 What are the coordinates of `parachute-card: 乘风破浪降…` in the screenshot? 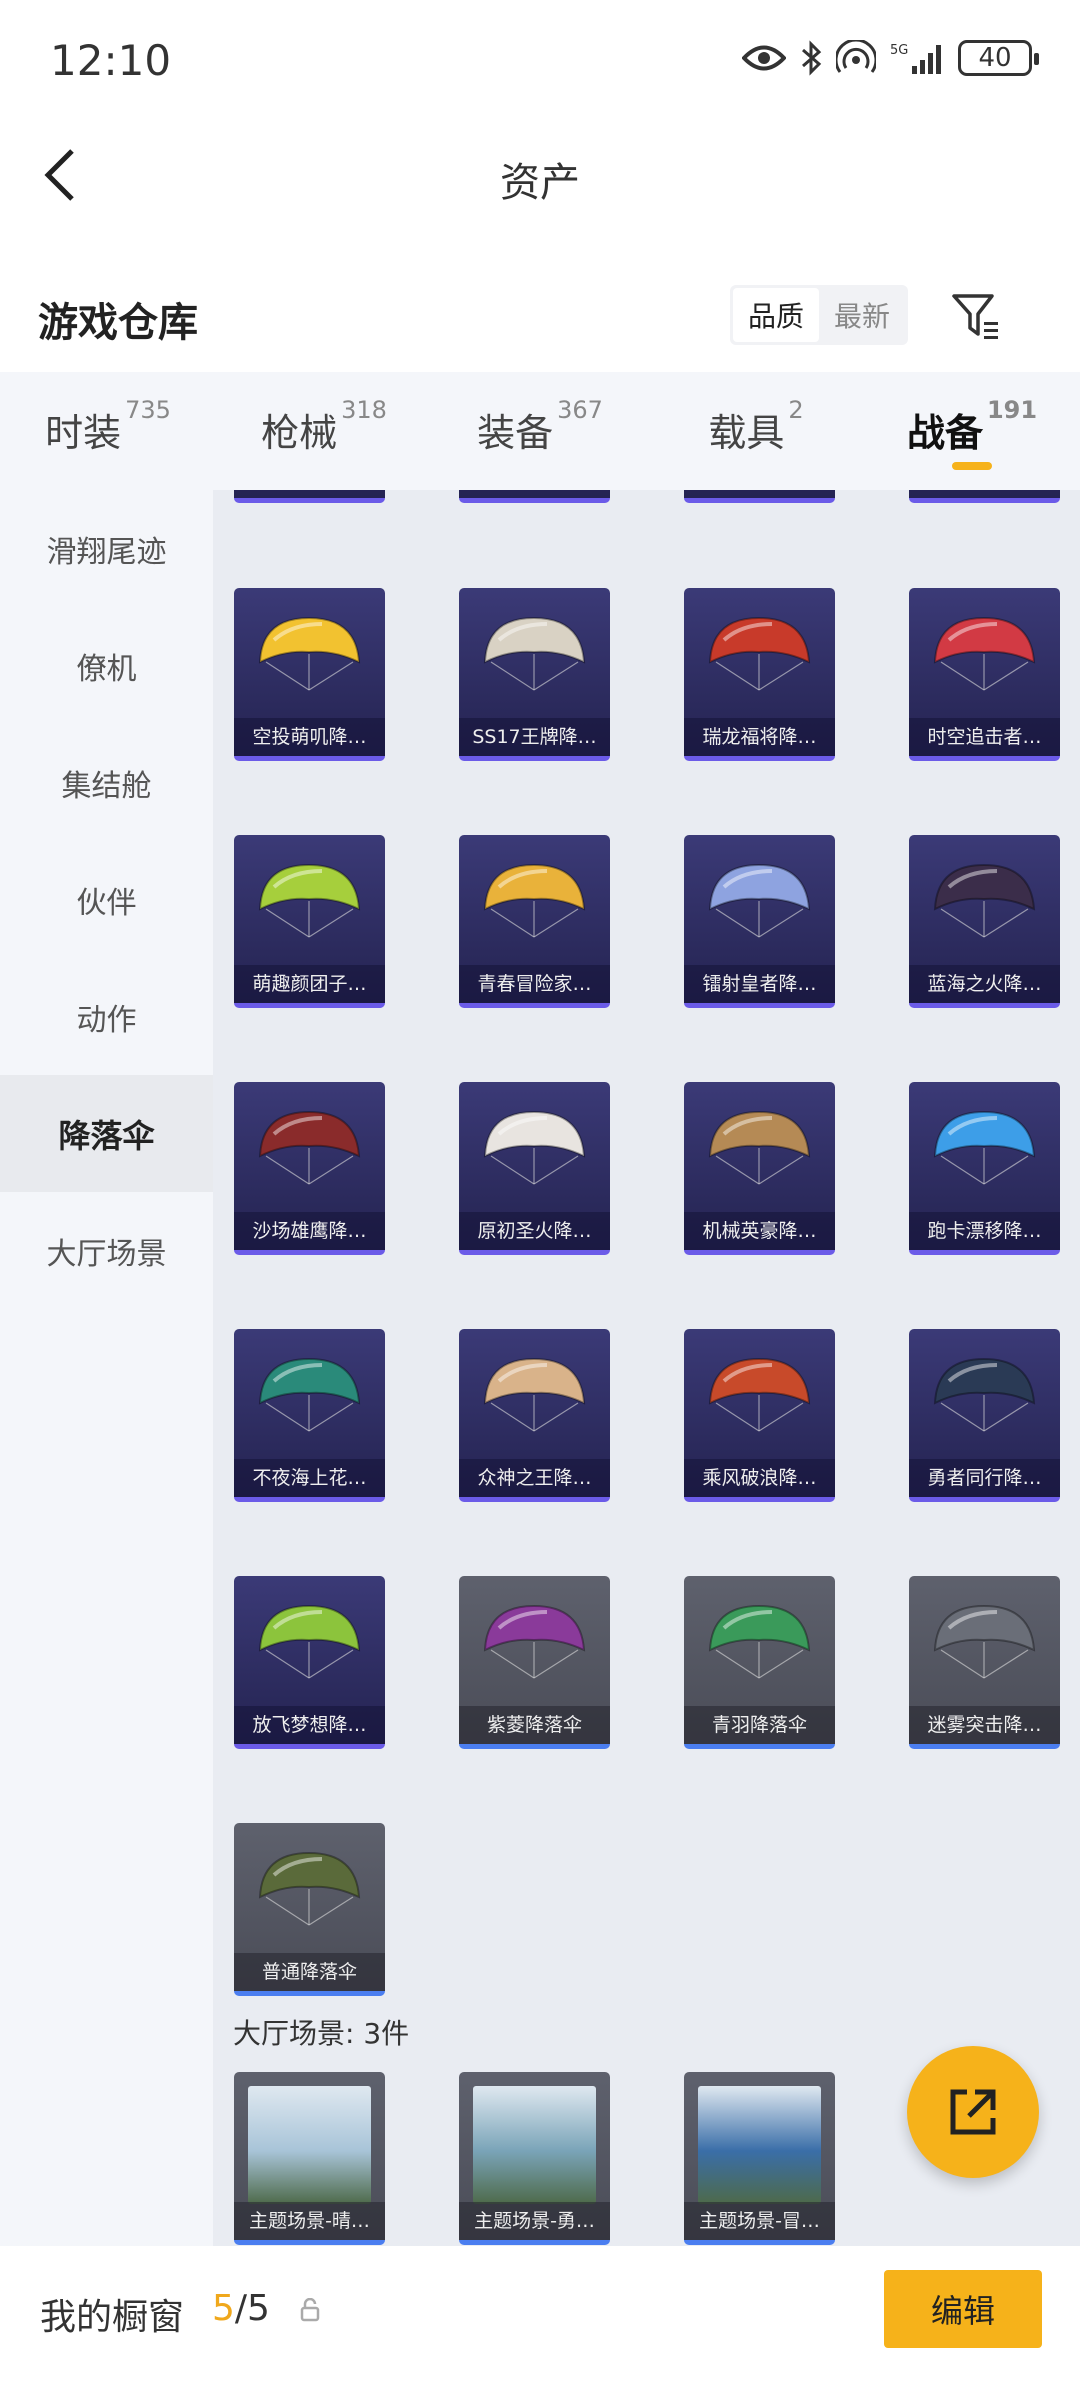 It's located at (759, 1415).